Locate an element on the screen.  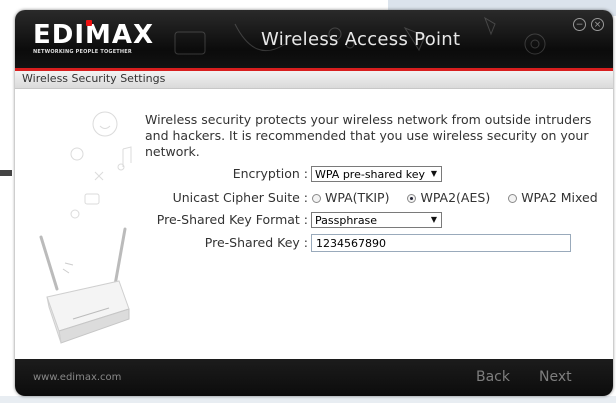
encryption-select: WPA pre-shared key ▼ is located at coordinates (376, 174).